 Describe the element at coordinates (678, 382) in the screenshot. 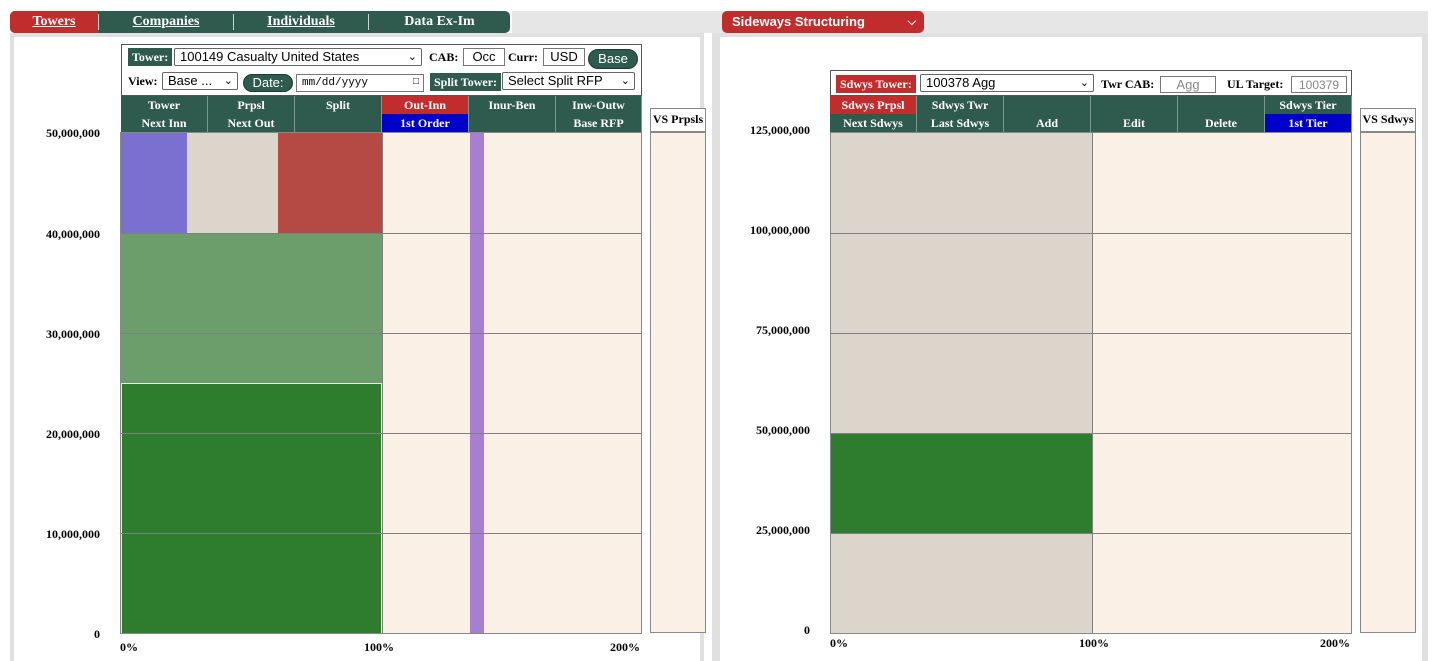

I see `vs-prpsls-column` at that location.